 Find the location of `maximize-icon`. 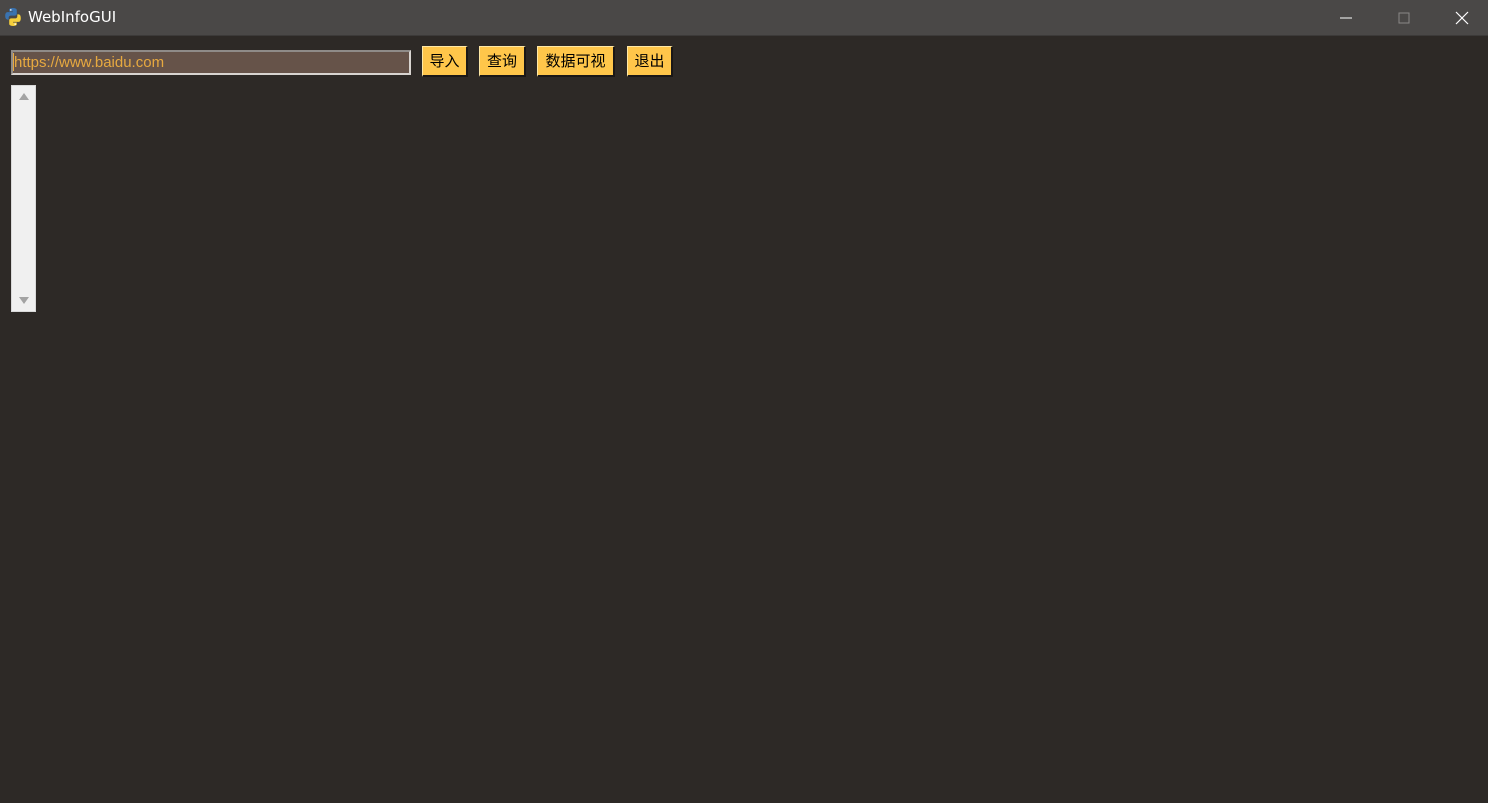

maximize-icon is located at coordinates (1404, 18).